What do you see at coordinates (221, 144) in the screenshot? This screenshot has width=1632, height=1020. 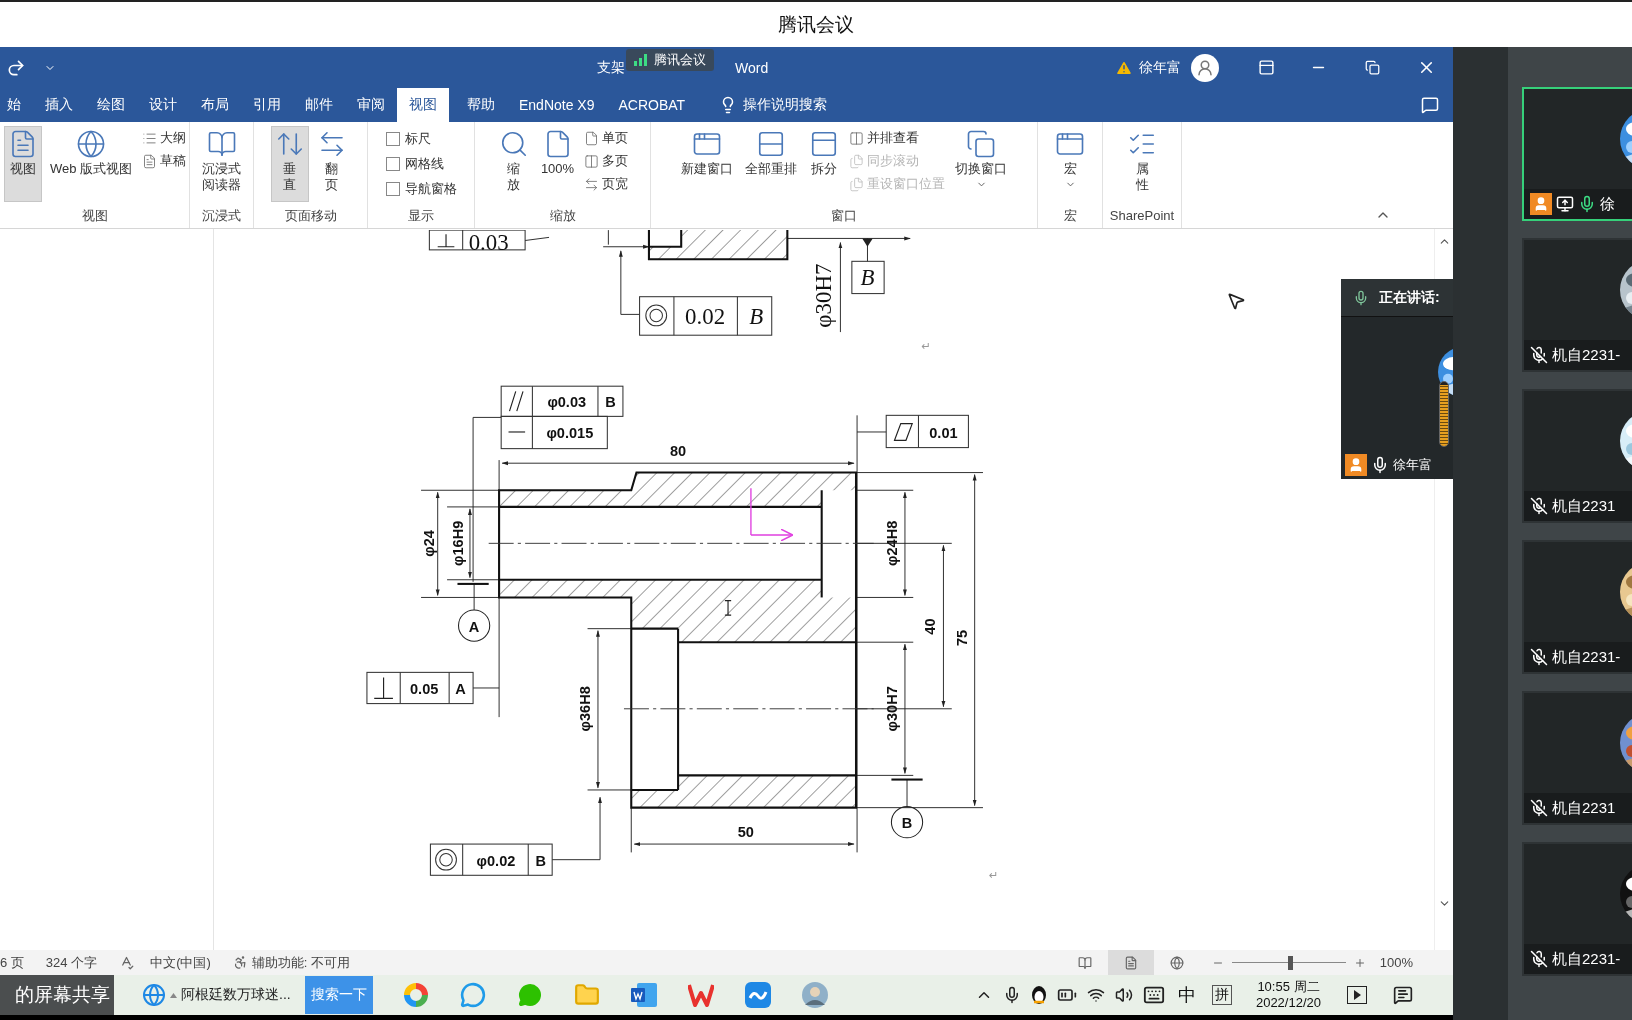 I see `reader-icon` at bounding box center [221, 144].